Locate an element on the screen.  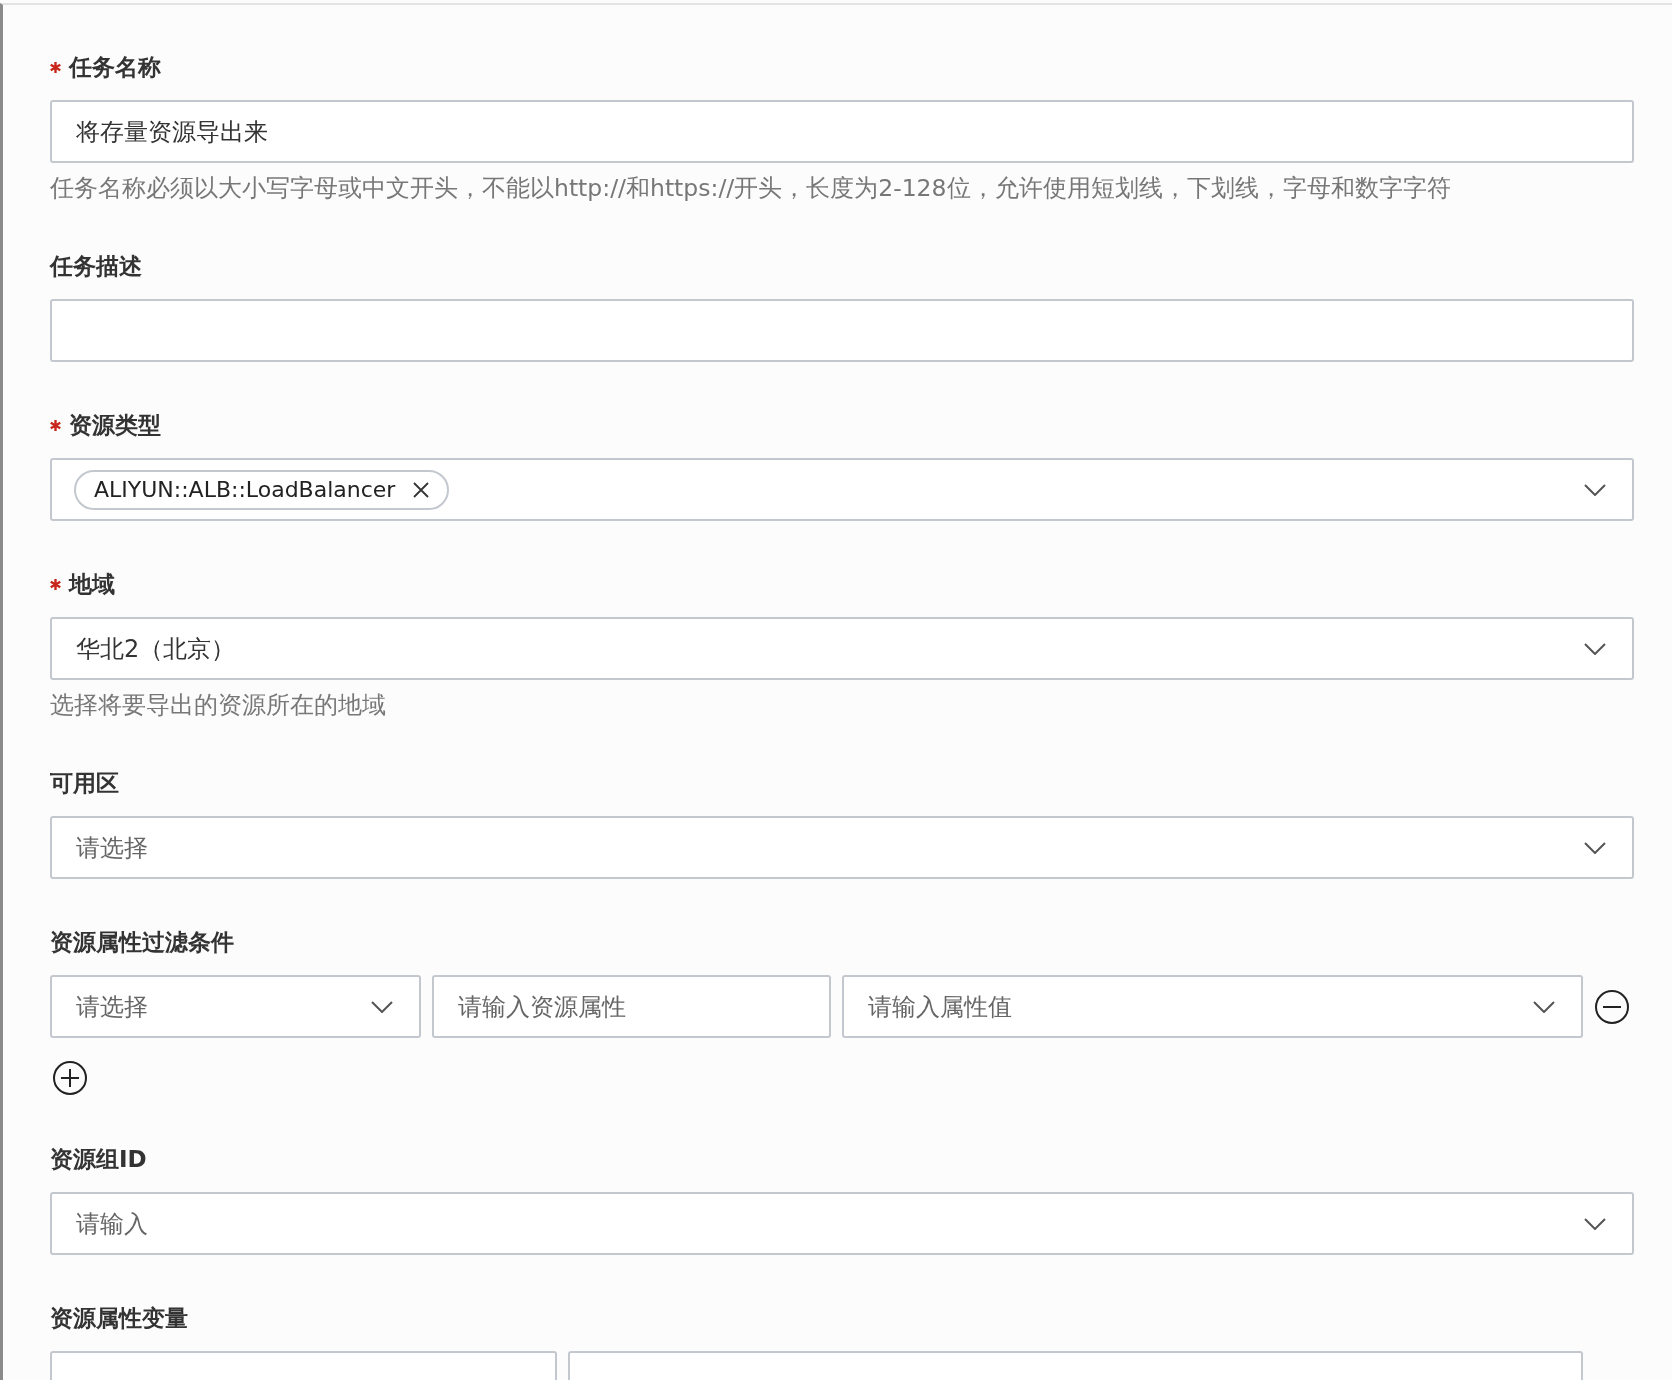
field-label: 任务名称 is located at coordinates (115, 67).